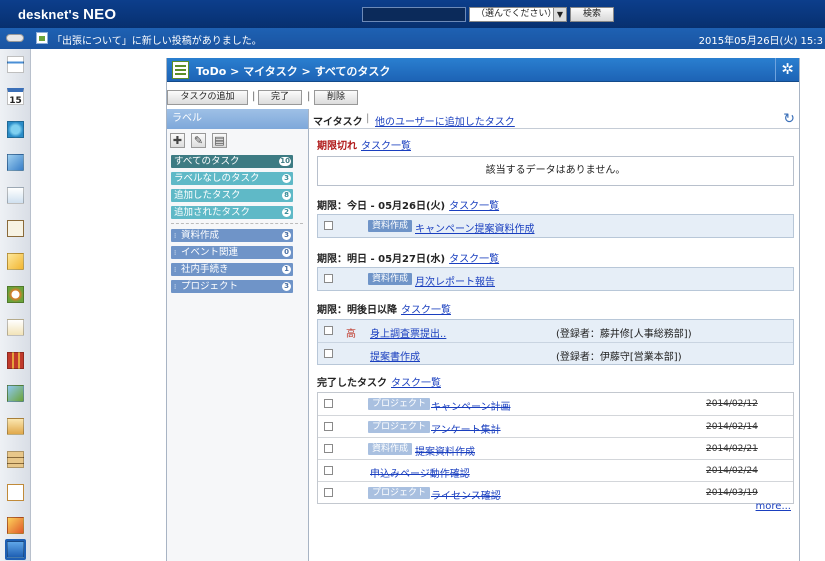 Image resolution: width=825 pixels, height=561 pixels. What do you see at coordinates (232, 252) in the screenshot?
I see `label-custom-item: ⁞ イベント関連 0` at bounding box center [232, 252].